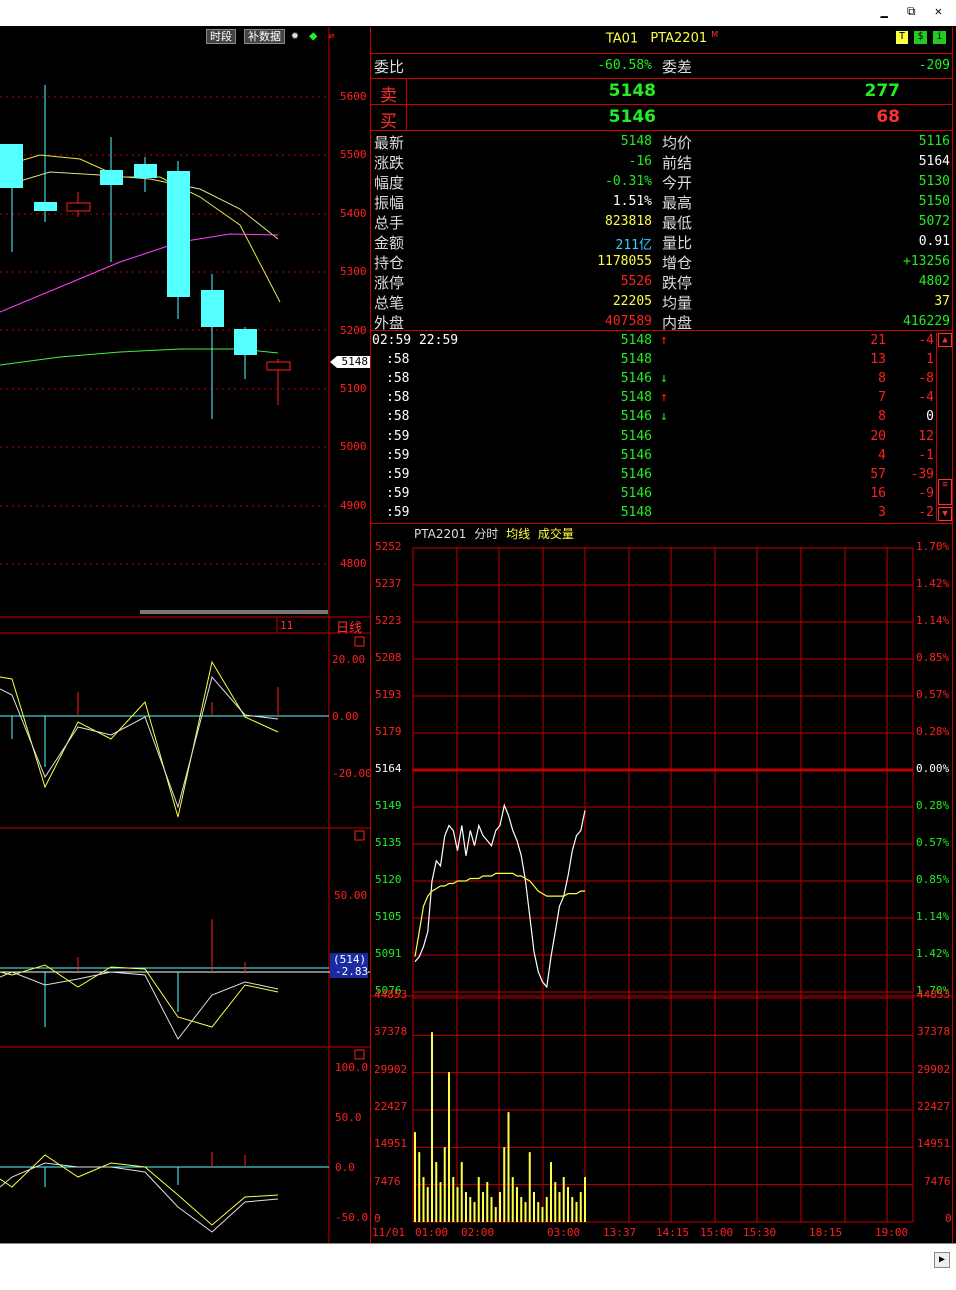  What do you see at coordinates (564, 1232) in the screenshot?
I see `time-label: 03:00` at bounding box center [564, 1232].